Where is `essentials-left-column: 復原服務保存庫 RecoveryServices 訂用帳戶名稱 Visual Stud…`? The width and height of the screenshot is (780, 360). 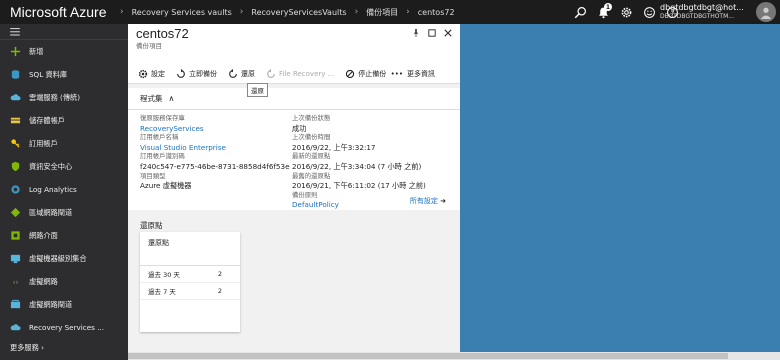 essentials-left-column: 復原服務保存庫 RecoveryServices 訂用帳戶名稱 Visual Stud… is located at coordinates (215, 152).